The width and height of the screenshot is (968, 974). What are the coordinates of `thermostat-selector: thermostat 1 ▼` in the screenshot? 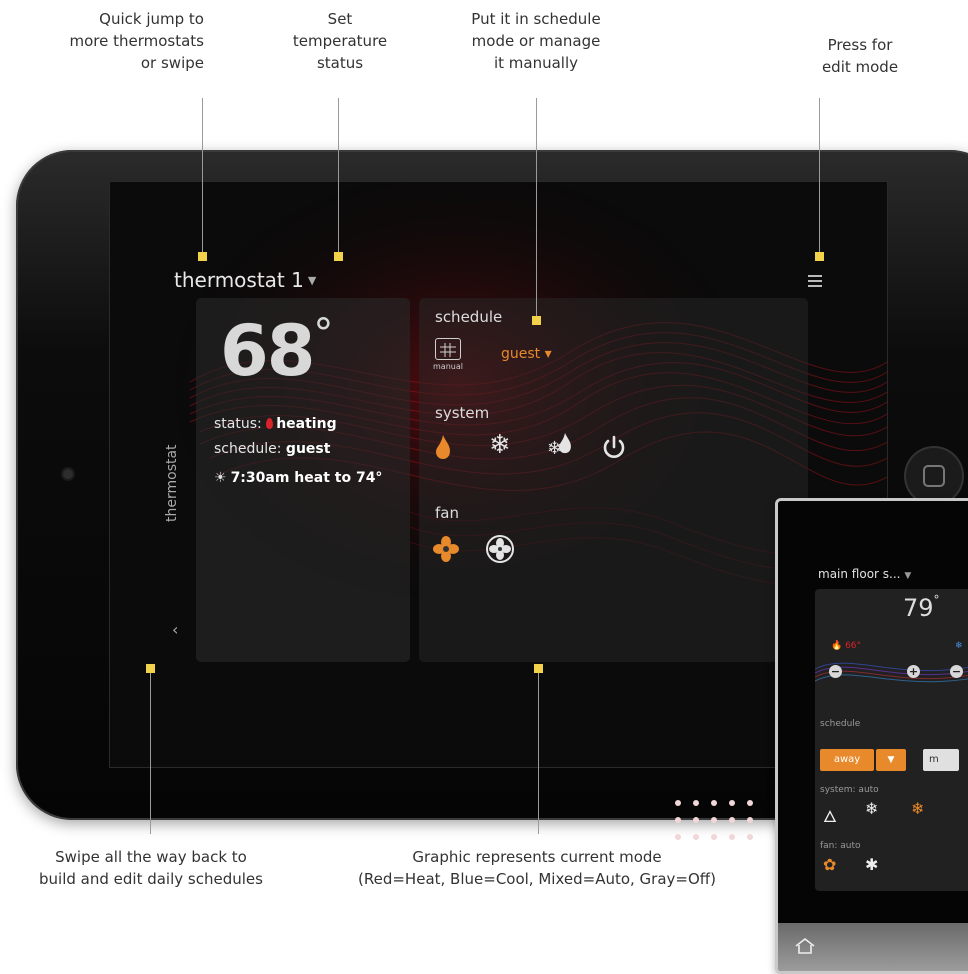 It's located at (245, 280).